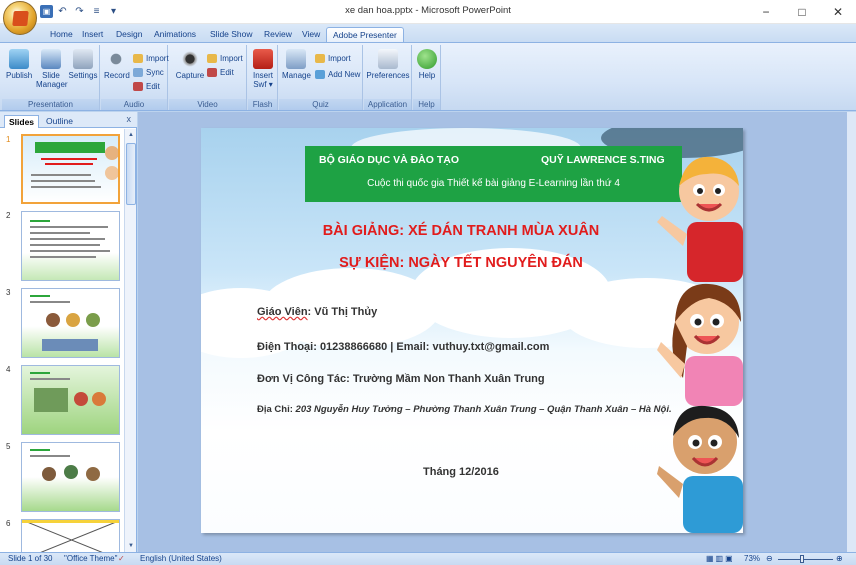 Image resolution: width=856 pixels, height=565 pixels. Describe the element at coordinates (19, 59) in the screenshot. I see `publish-icon` at that location.